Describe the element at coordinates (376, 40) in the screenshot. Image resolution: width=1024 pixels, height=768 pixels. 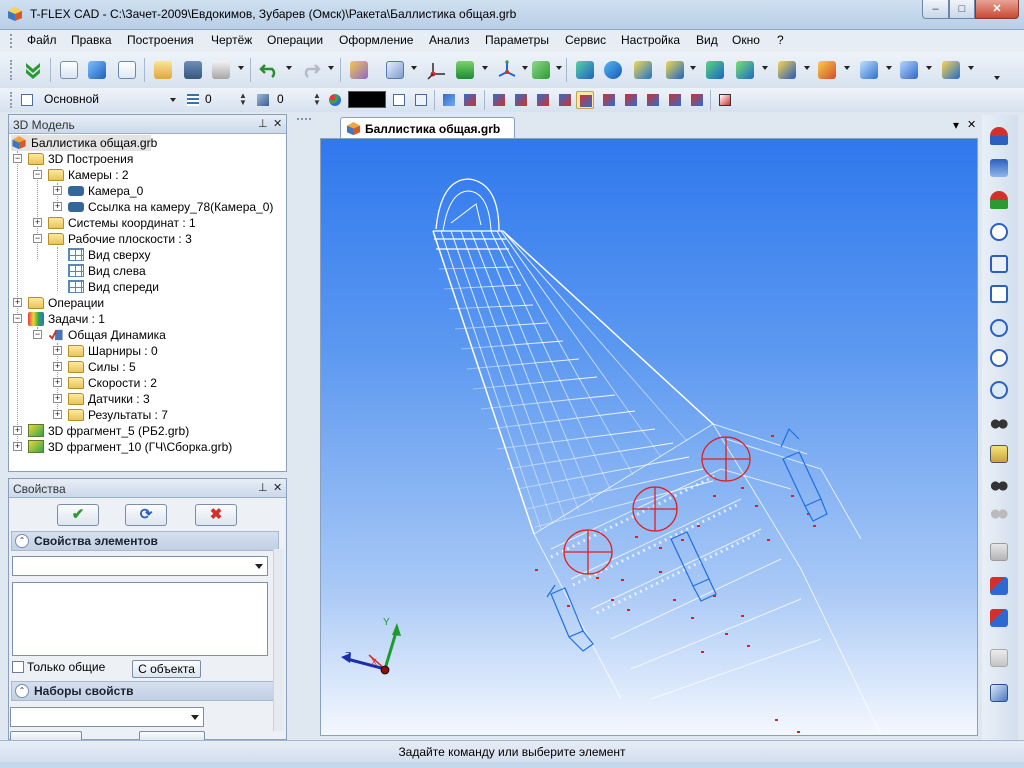
I see `menu-design: Оформление` at that location.